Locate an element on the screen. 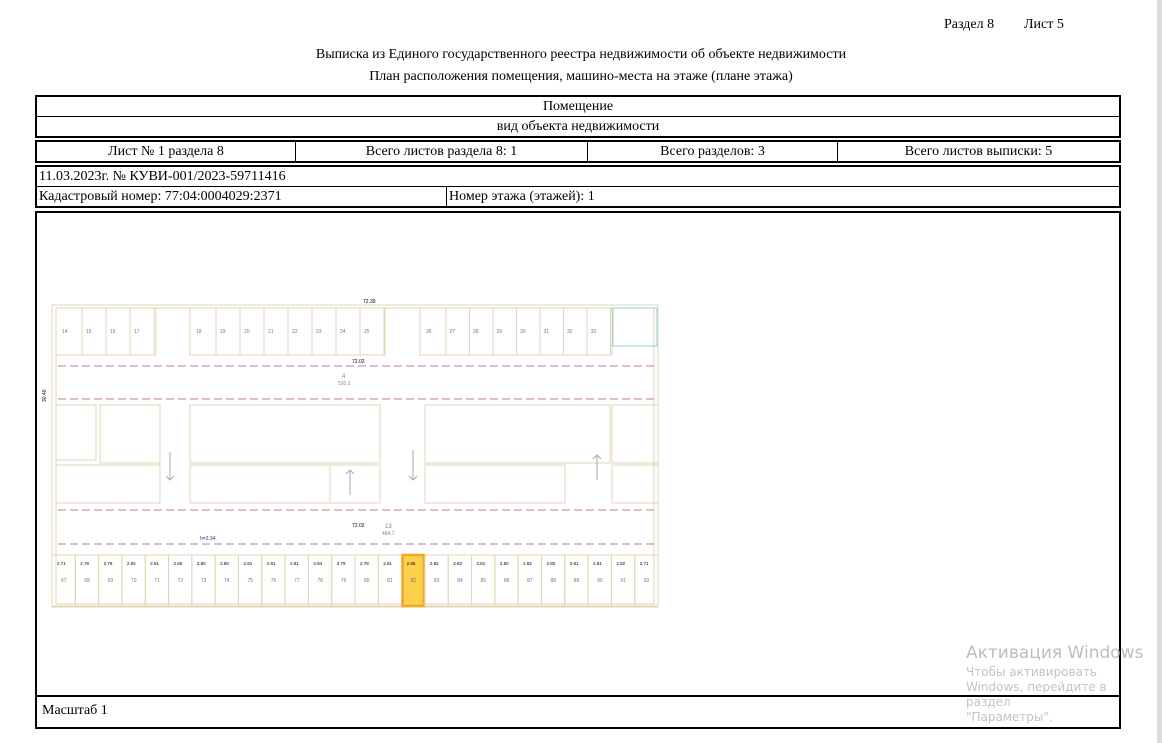  top-space-number: 33 is located at coordinates (594, 332).